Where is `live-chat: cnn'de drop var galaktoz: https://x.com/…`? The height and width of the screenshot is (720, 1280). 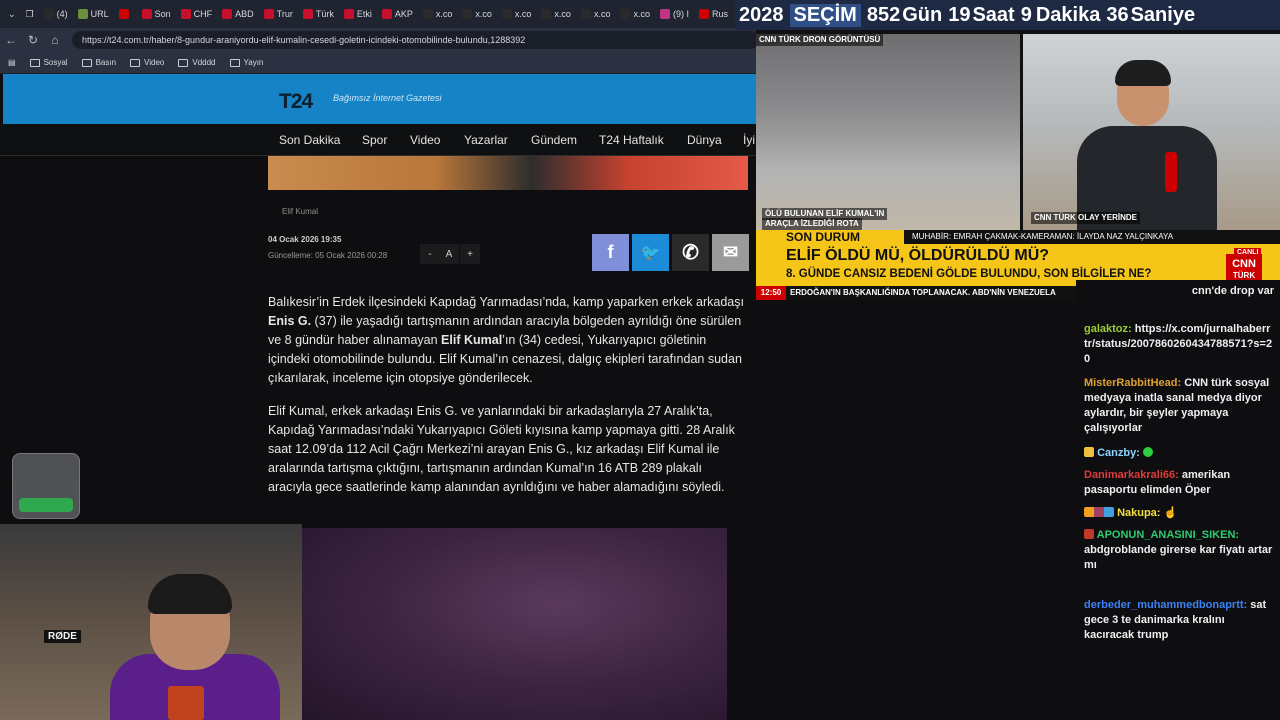
live-chat: cnn'de drop var galaktoz: https://x.com/… is located at coordinates (1178, 500).